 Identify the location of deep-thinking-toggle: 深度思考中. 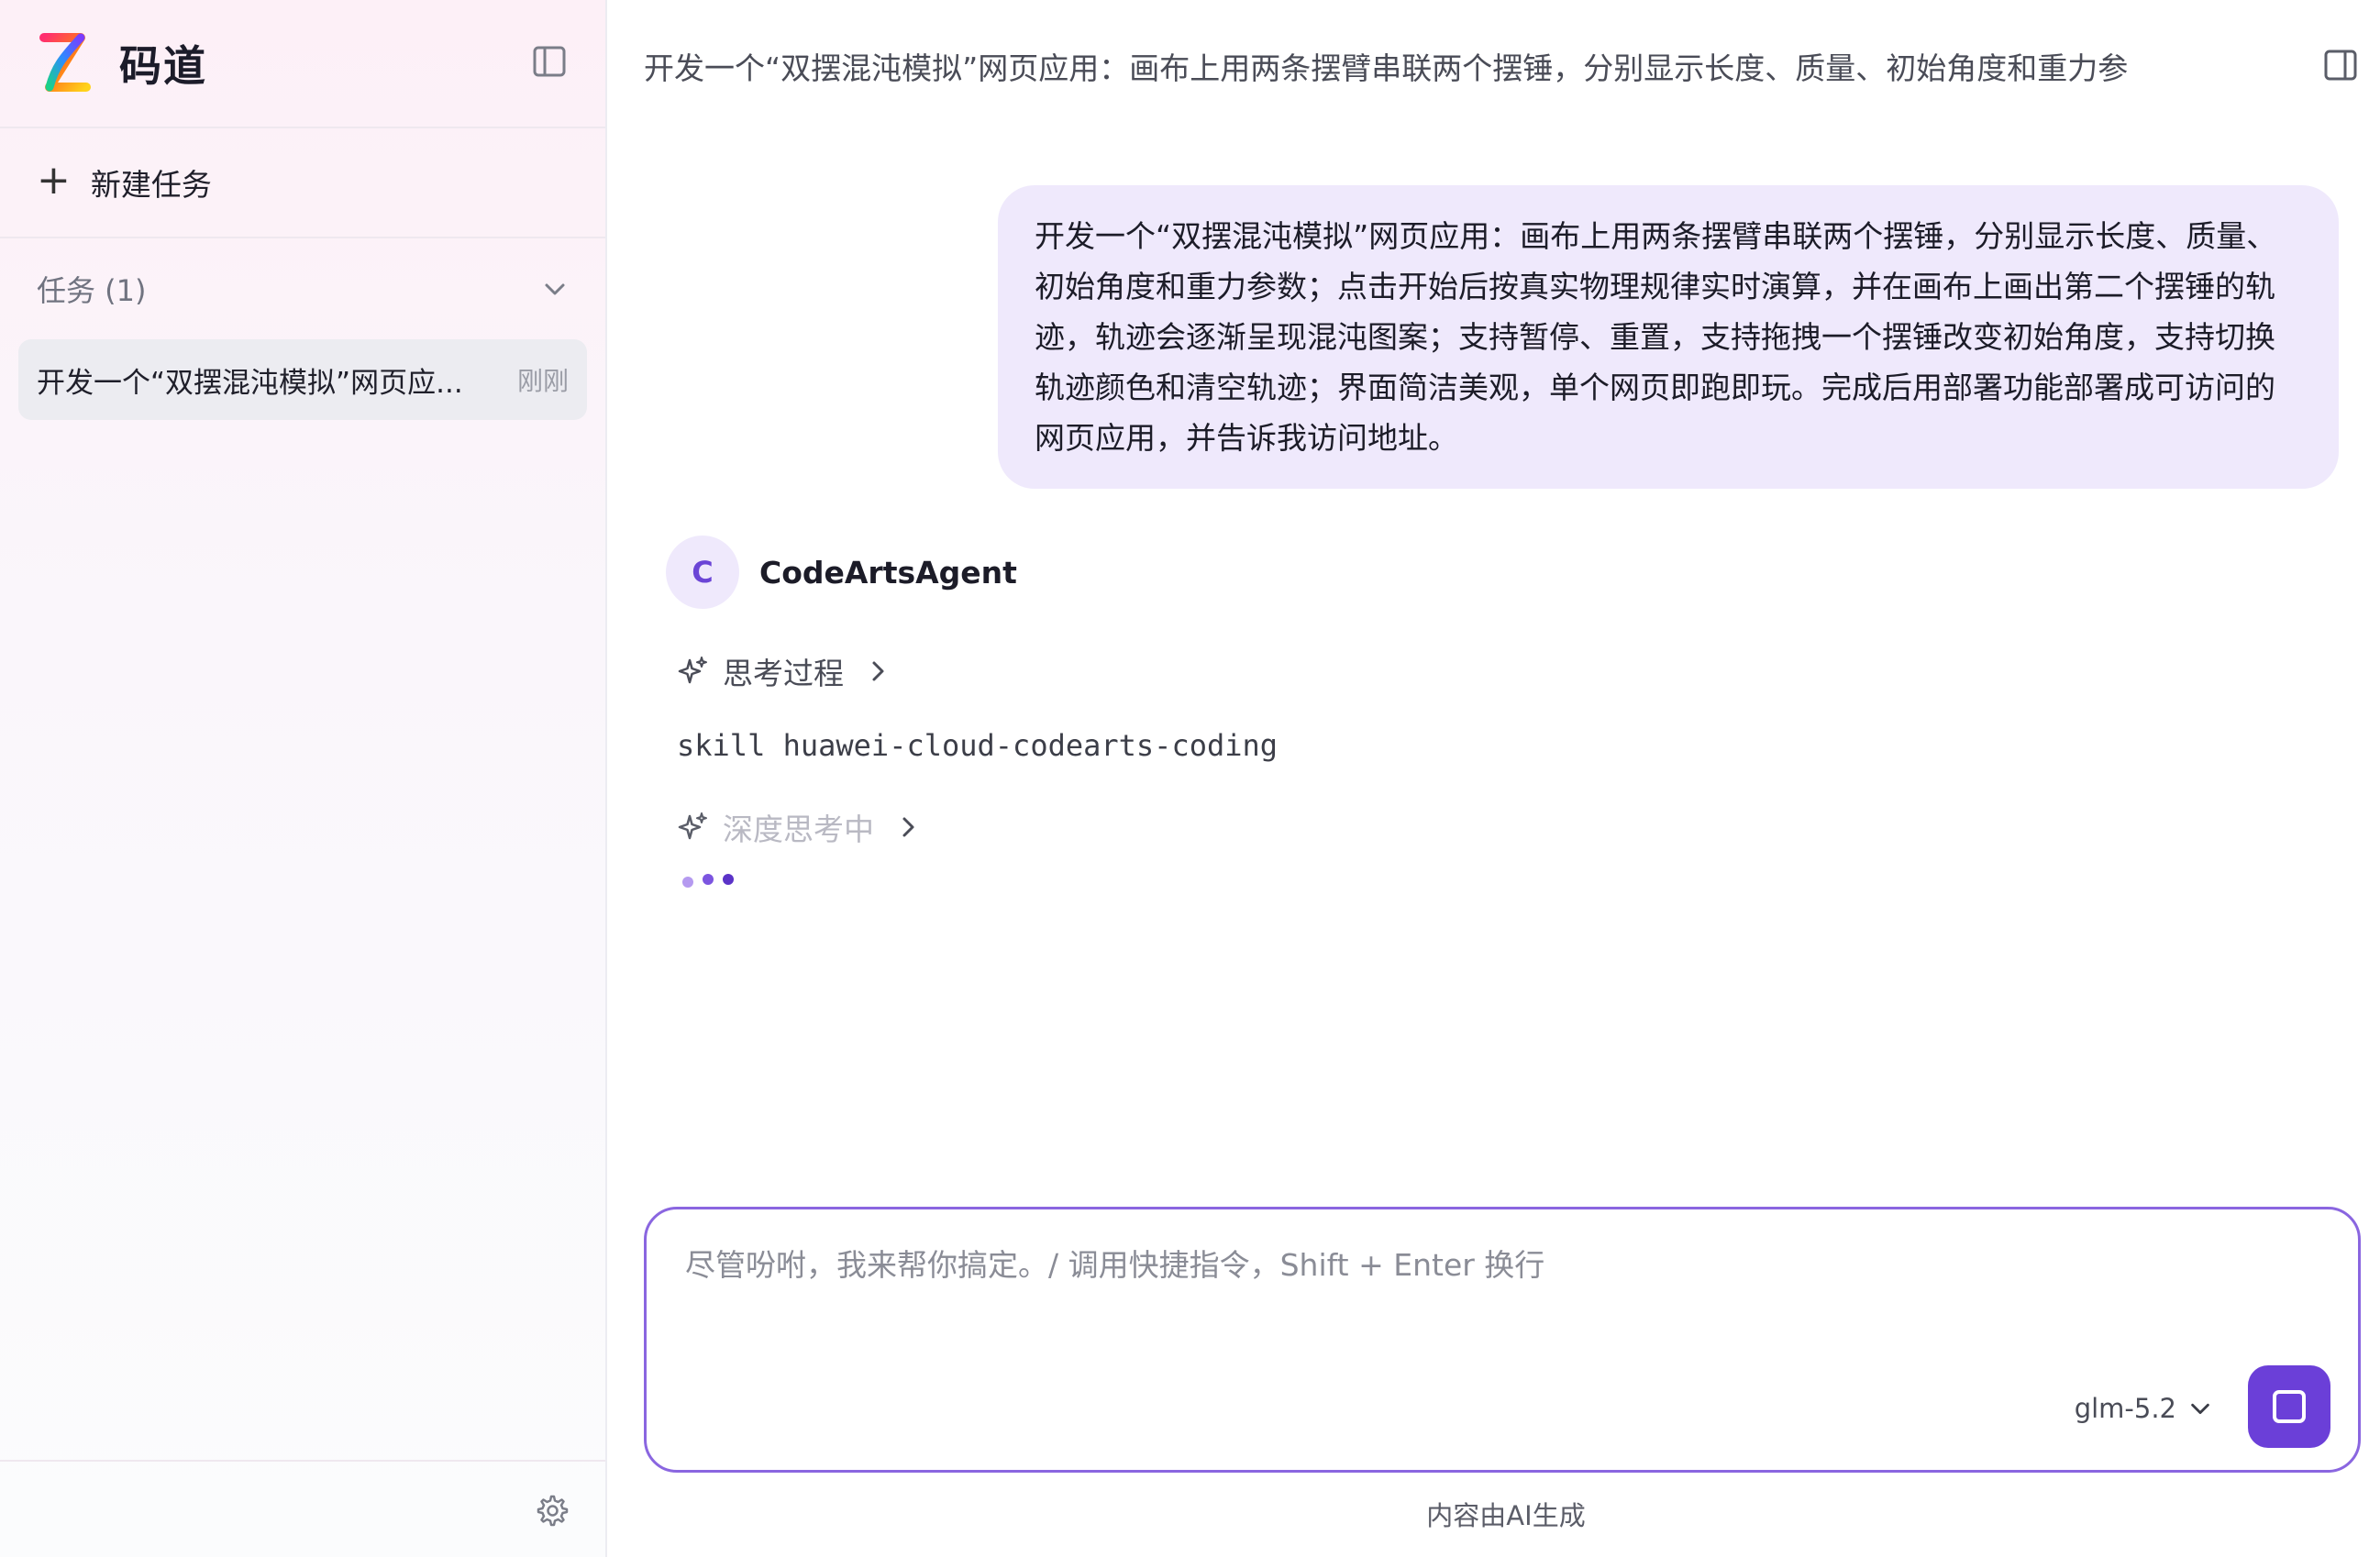
(799, 827).